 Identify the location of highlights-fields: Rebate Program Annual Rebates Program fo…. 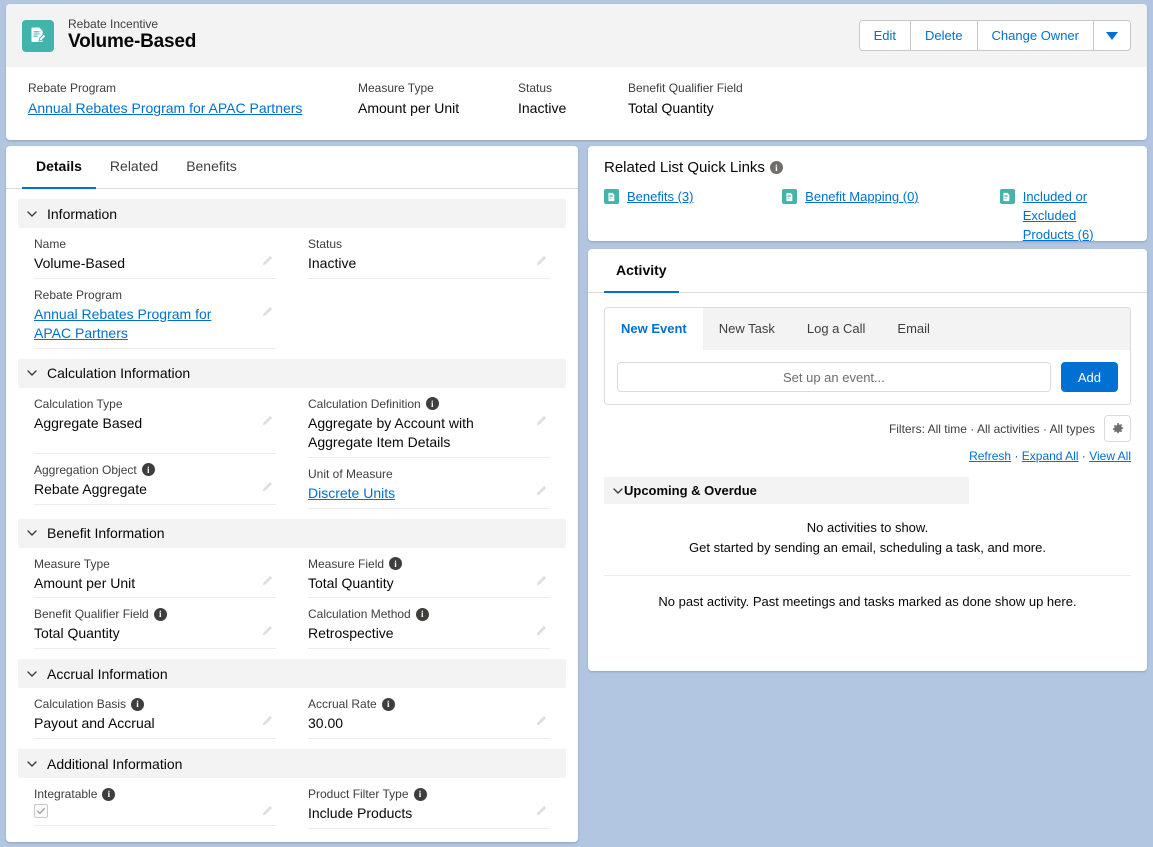
(576, 97).